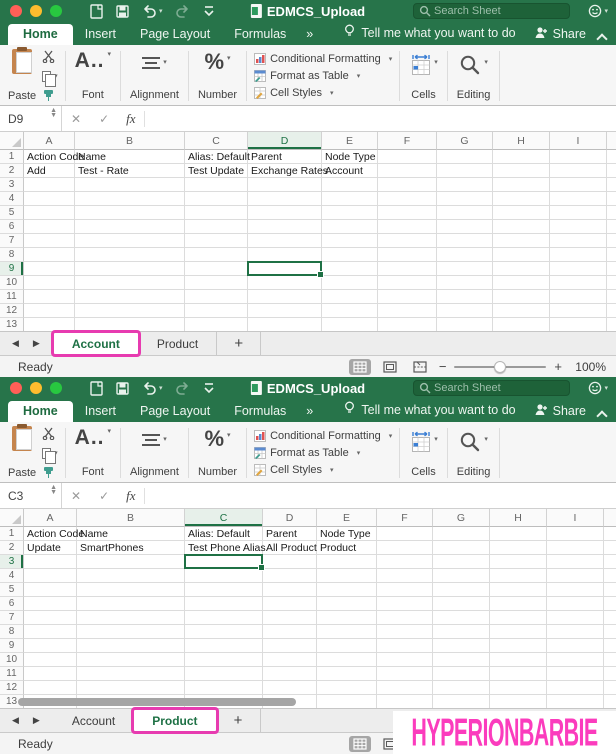  What do you see at coordinates (40, 411) in the screenshot?
I see `tab-home: Home` at bounding box center [40, 411].